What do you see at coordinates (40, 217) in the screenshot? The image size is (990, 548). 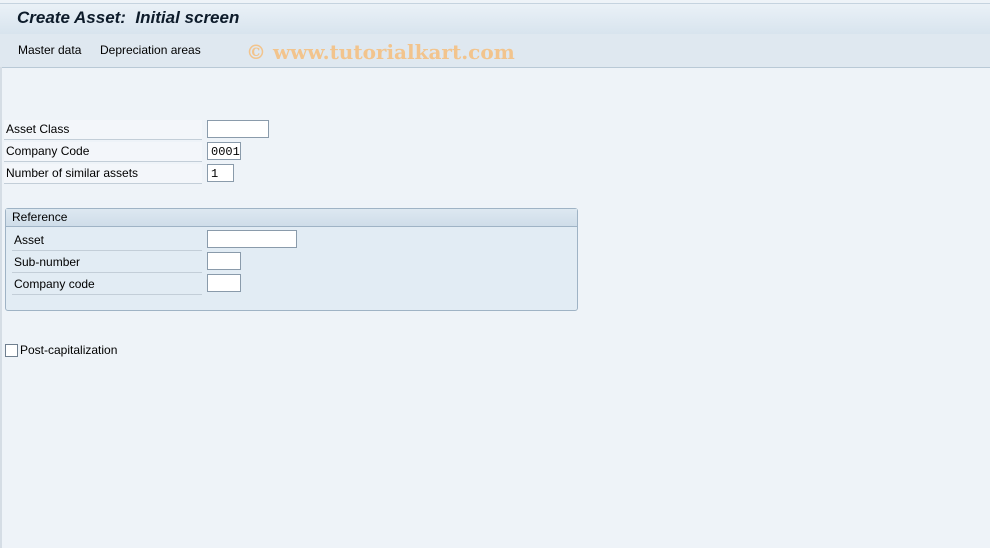 I see `reference-group-title: Reference` at bounding box center [40, 217].